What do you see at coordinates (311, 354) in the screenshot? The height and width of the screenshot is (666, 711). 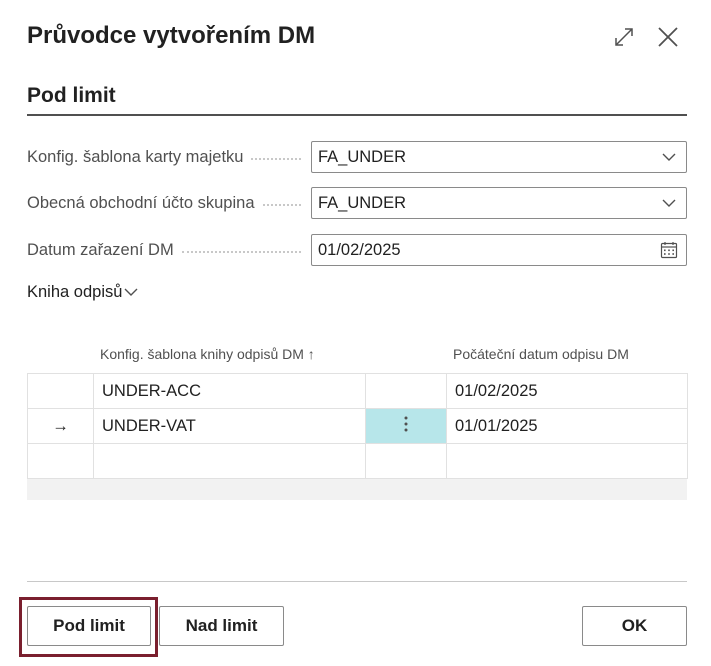 I see `sort-ascending-icon: ↑` at bounding box center [311, 354].